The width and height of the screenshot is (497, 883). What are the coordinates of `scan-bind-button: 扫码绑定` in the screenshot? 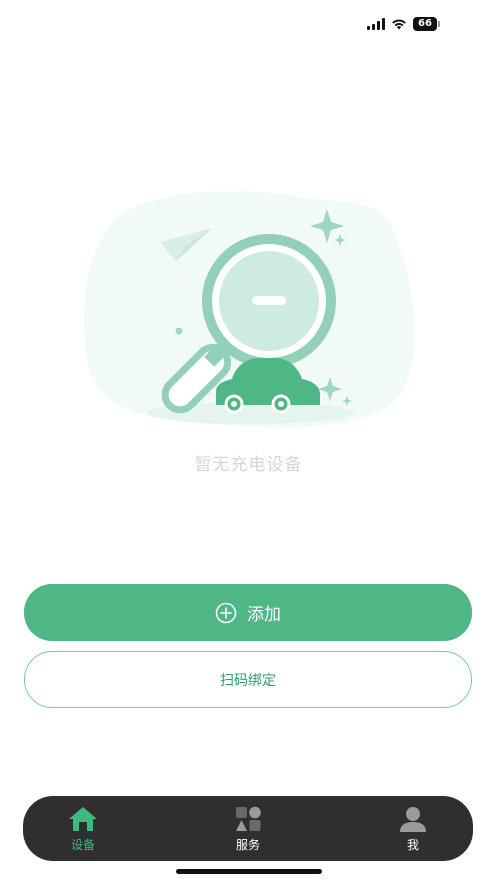 It's located at (248, 679).